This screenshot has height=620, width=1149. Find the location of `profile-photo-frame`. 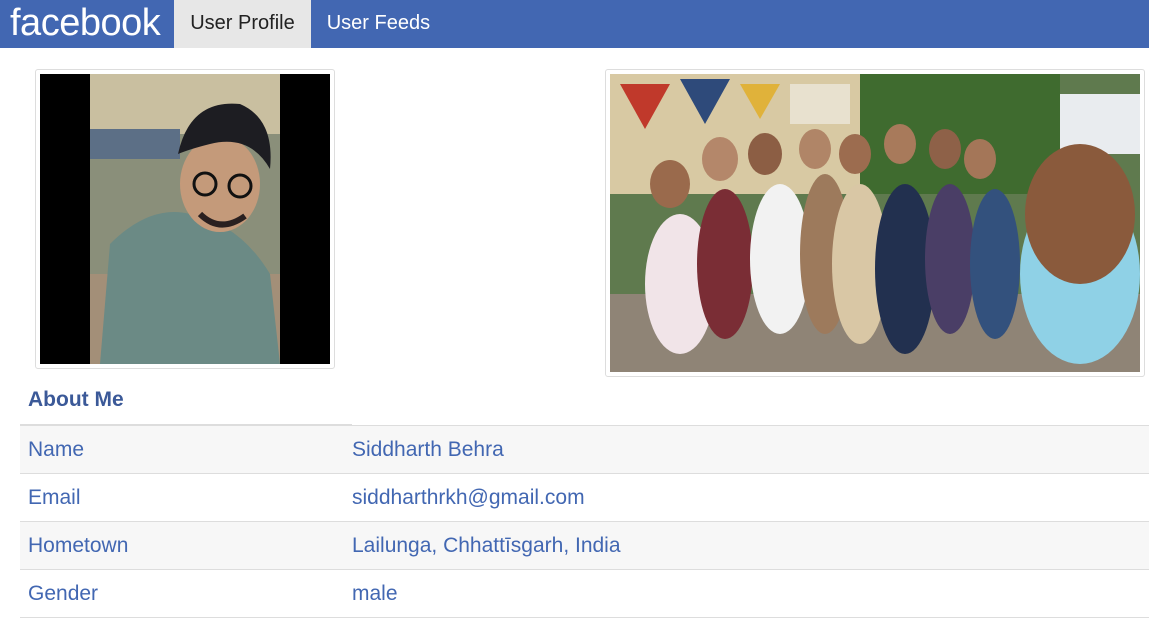

profile-photo-frame is located at coordinates (185, 219).